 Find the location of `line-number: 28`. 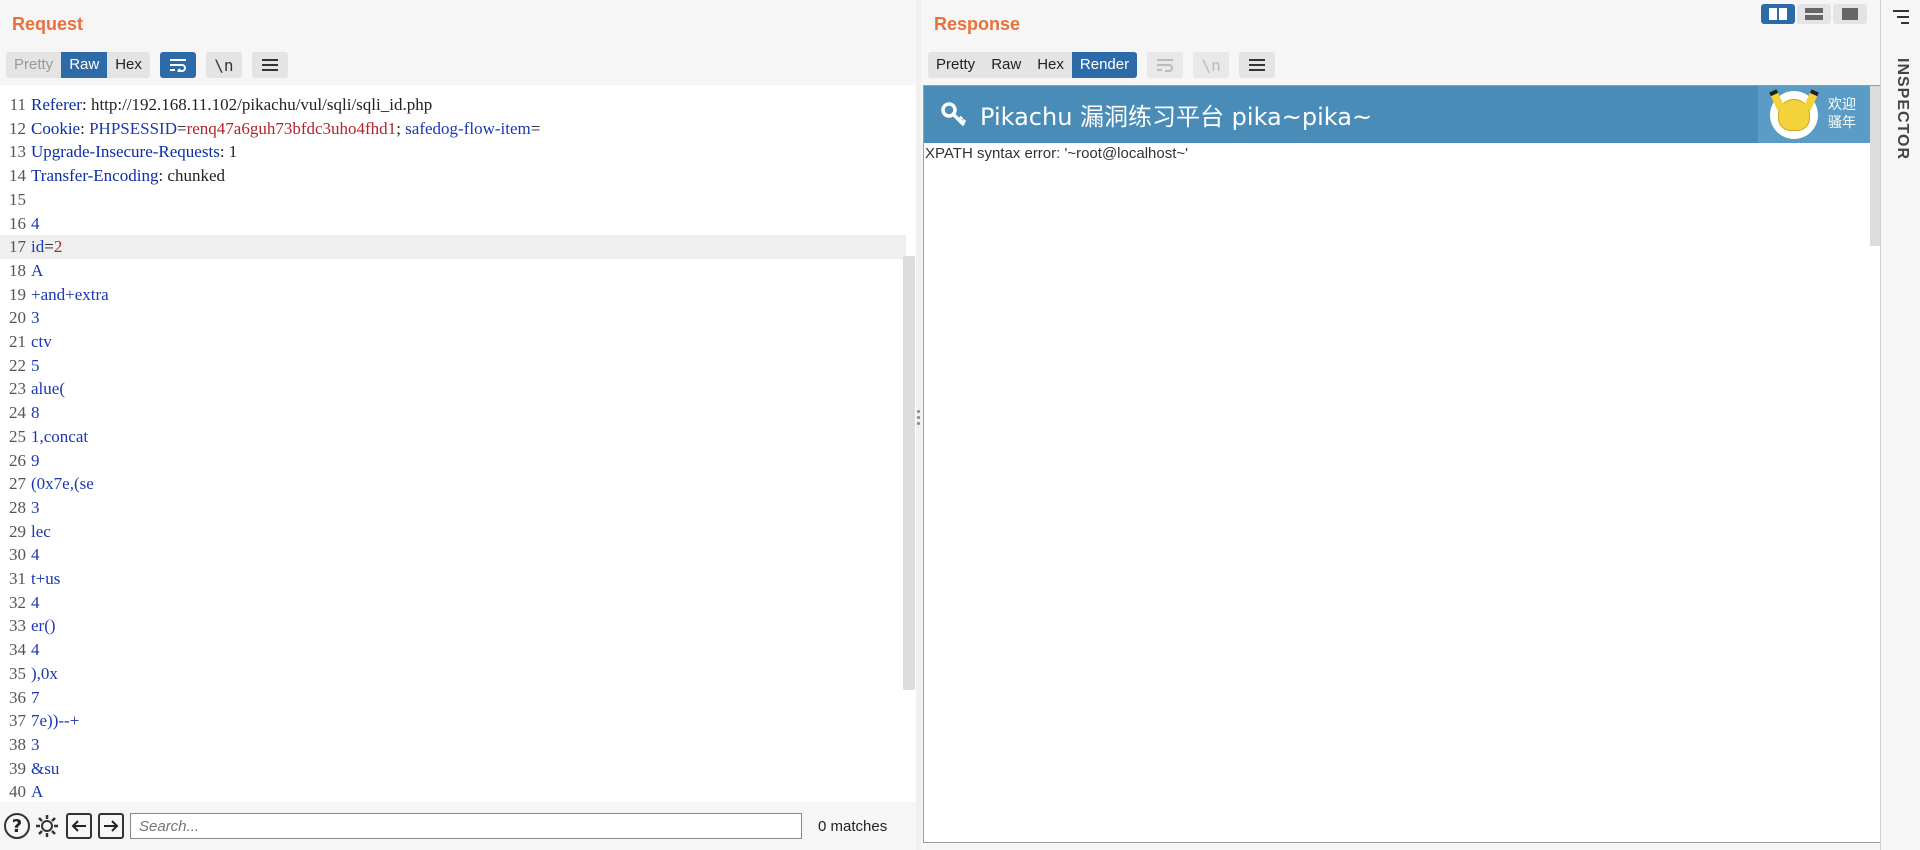

line-number: 28 is located at coordinates (17, 507).